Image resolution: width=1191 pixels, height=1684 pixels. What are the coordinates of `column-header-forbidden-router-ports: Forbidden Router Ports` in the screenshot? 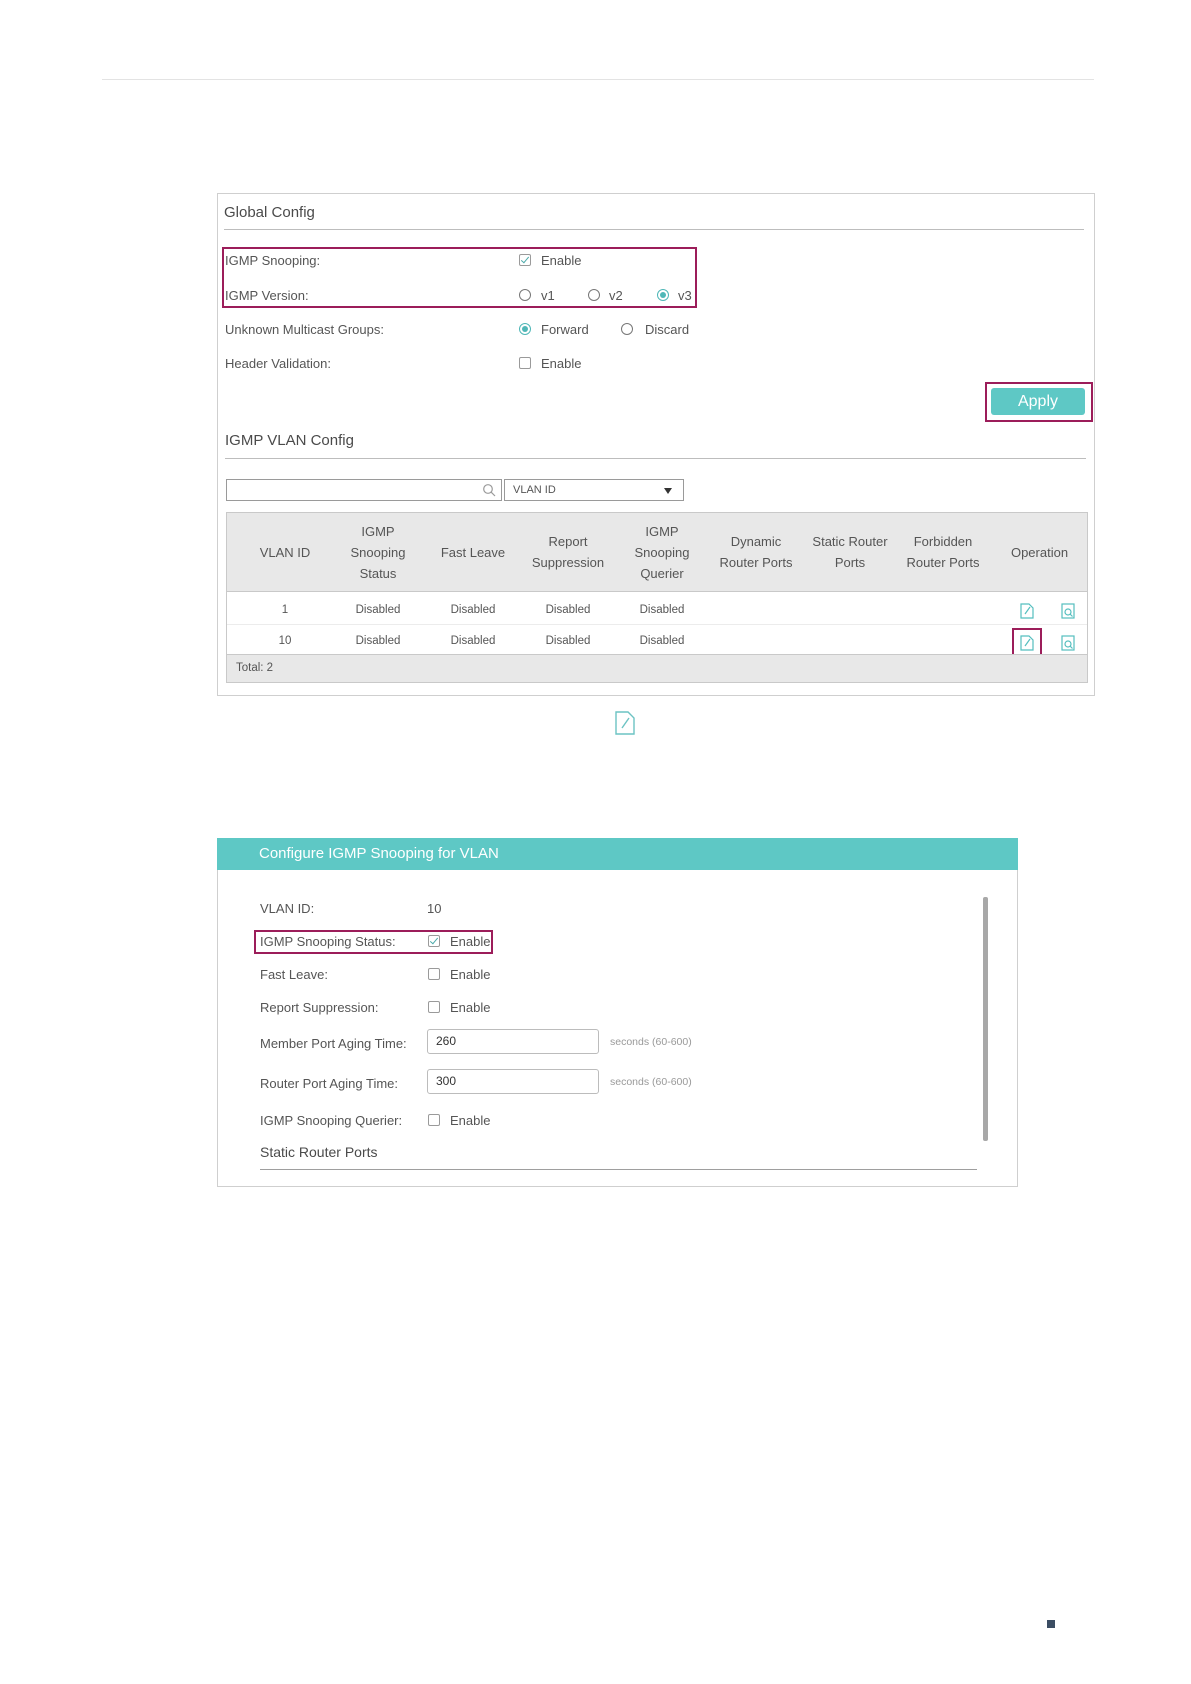 It's located at (943, 552).